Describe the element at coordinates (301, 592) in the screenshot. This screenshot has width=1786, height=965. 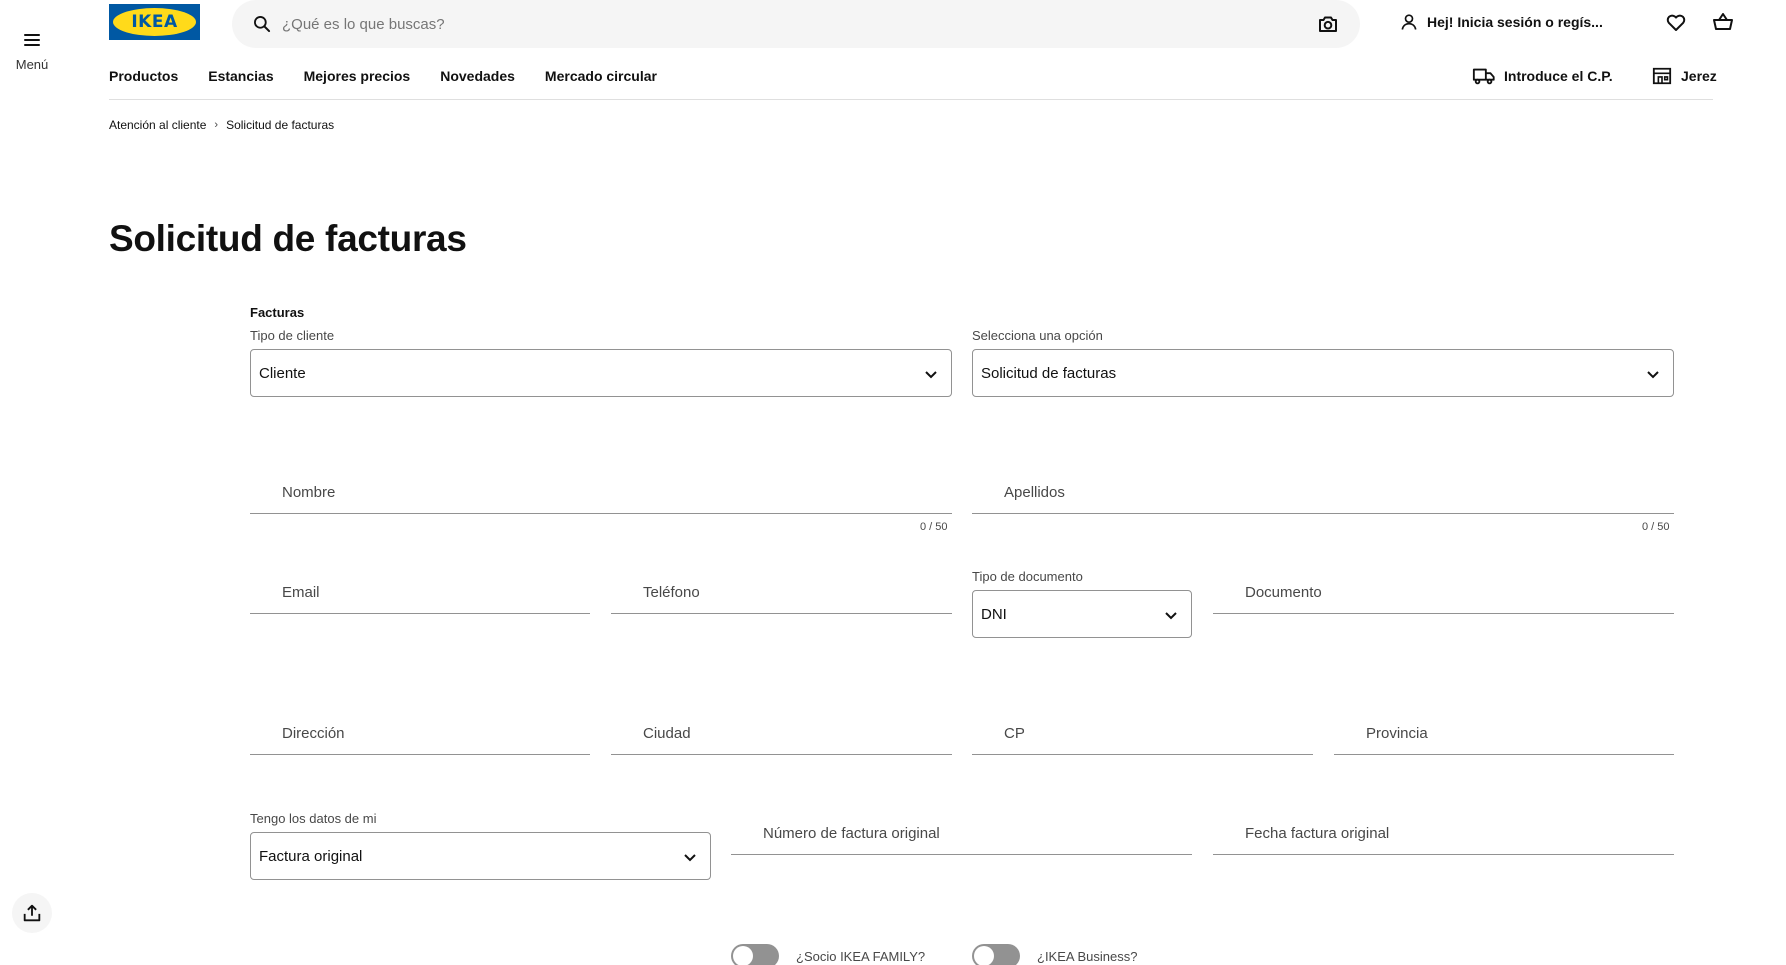
I see `email-placeholder: Email` at that location.